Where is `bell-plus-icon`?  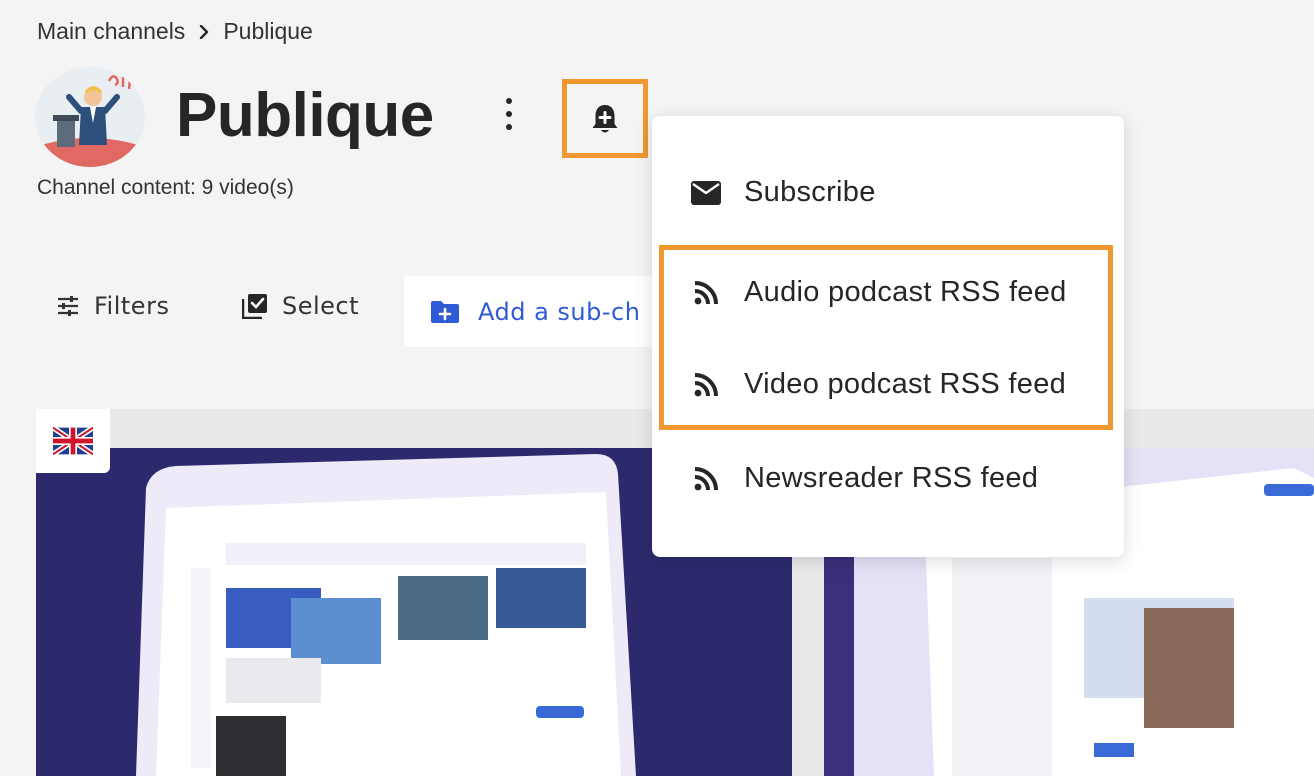
bell-plus-icon is located at coordinates (605, 118).